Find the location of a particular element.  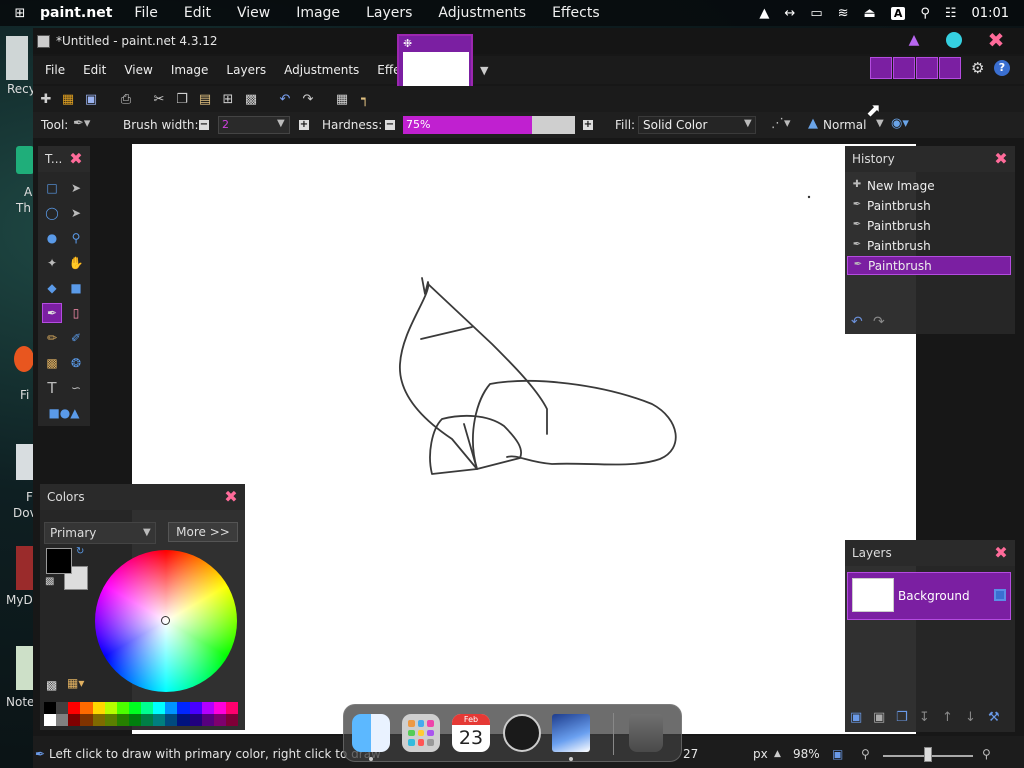

clock: 01:01 is located at coordinates (990, 13).